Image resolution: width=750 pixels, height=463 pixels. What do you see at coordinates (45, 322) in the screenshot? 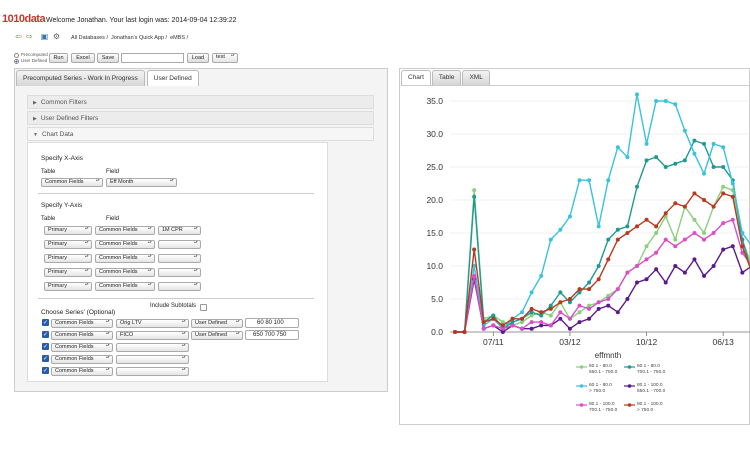
I see `series-row-1-checkbox: ✓` at bounding box center [45, 322].